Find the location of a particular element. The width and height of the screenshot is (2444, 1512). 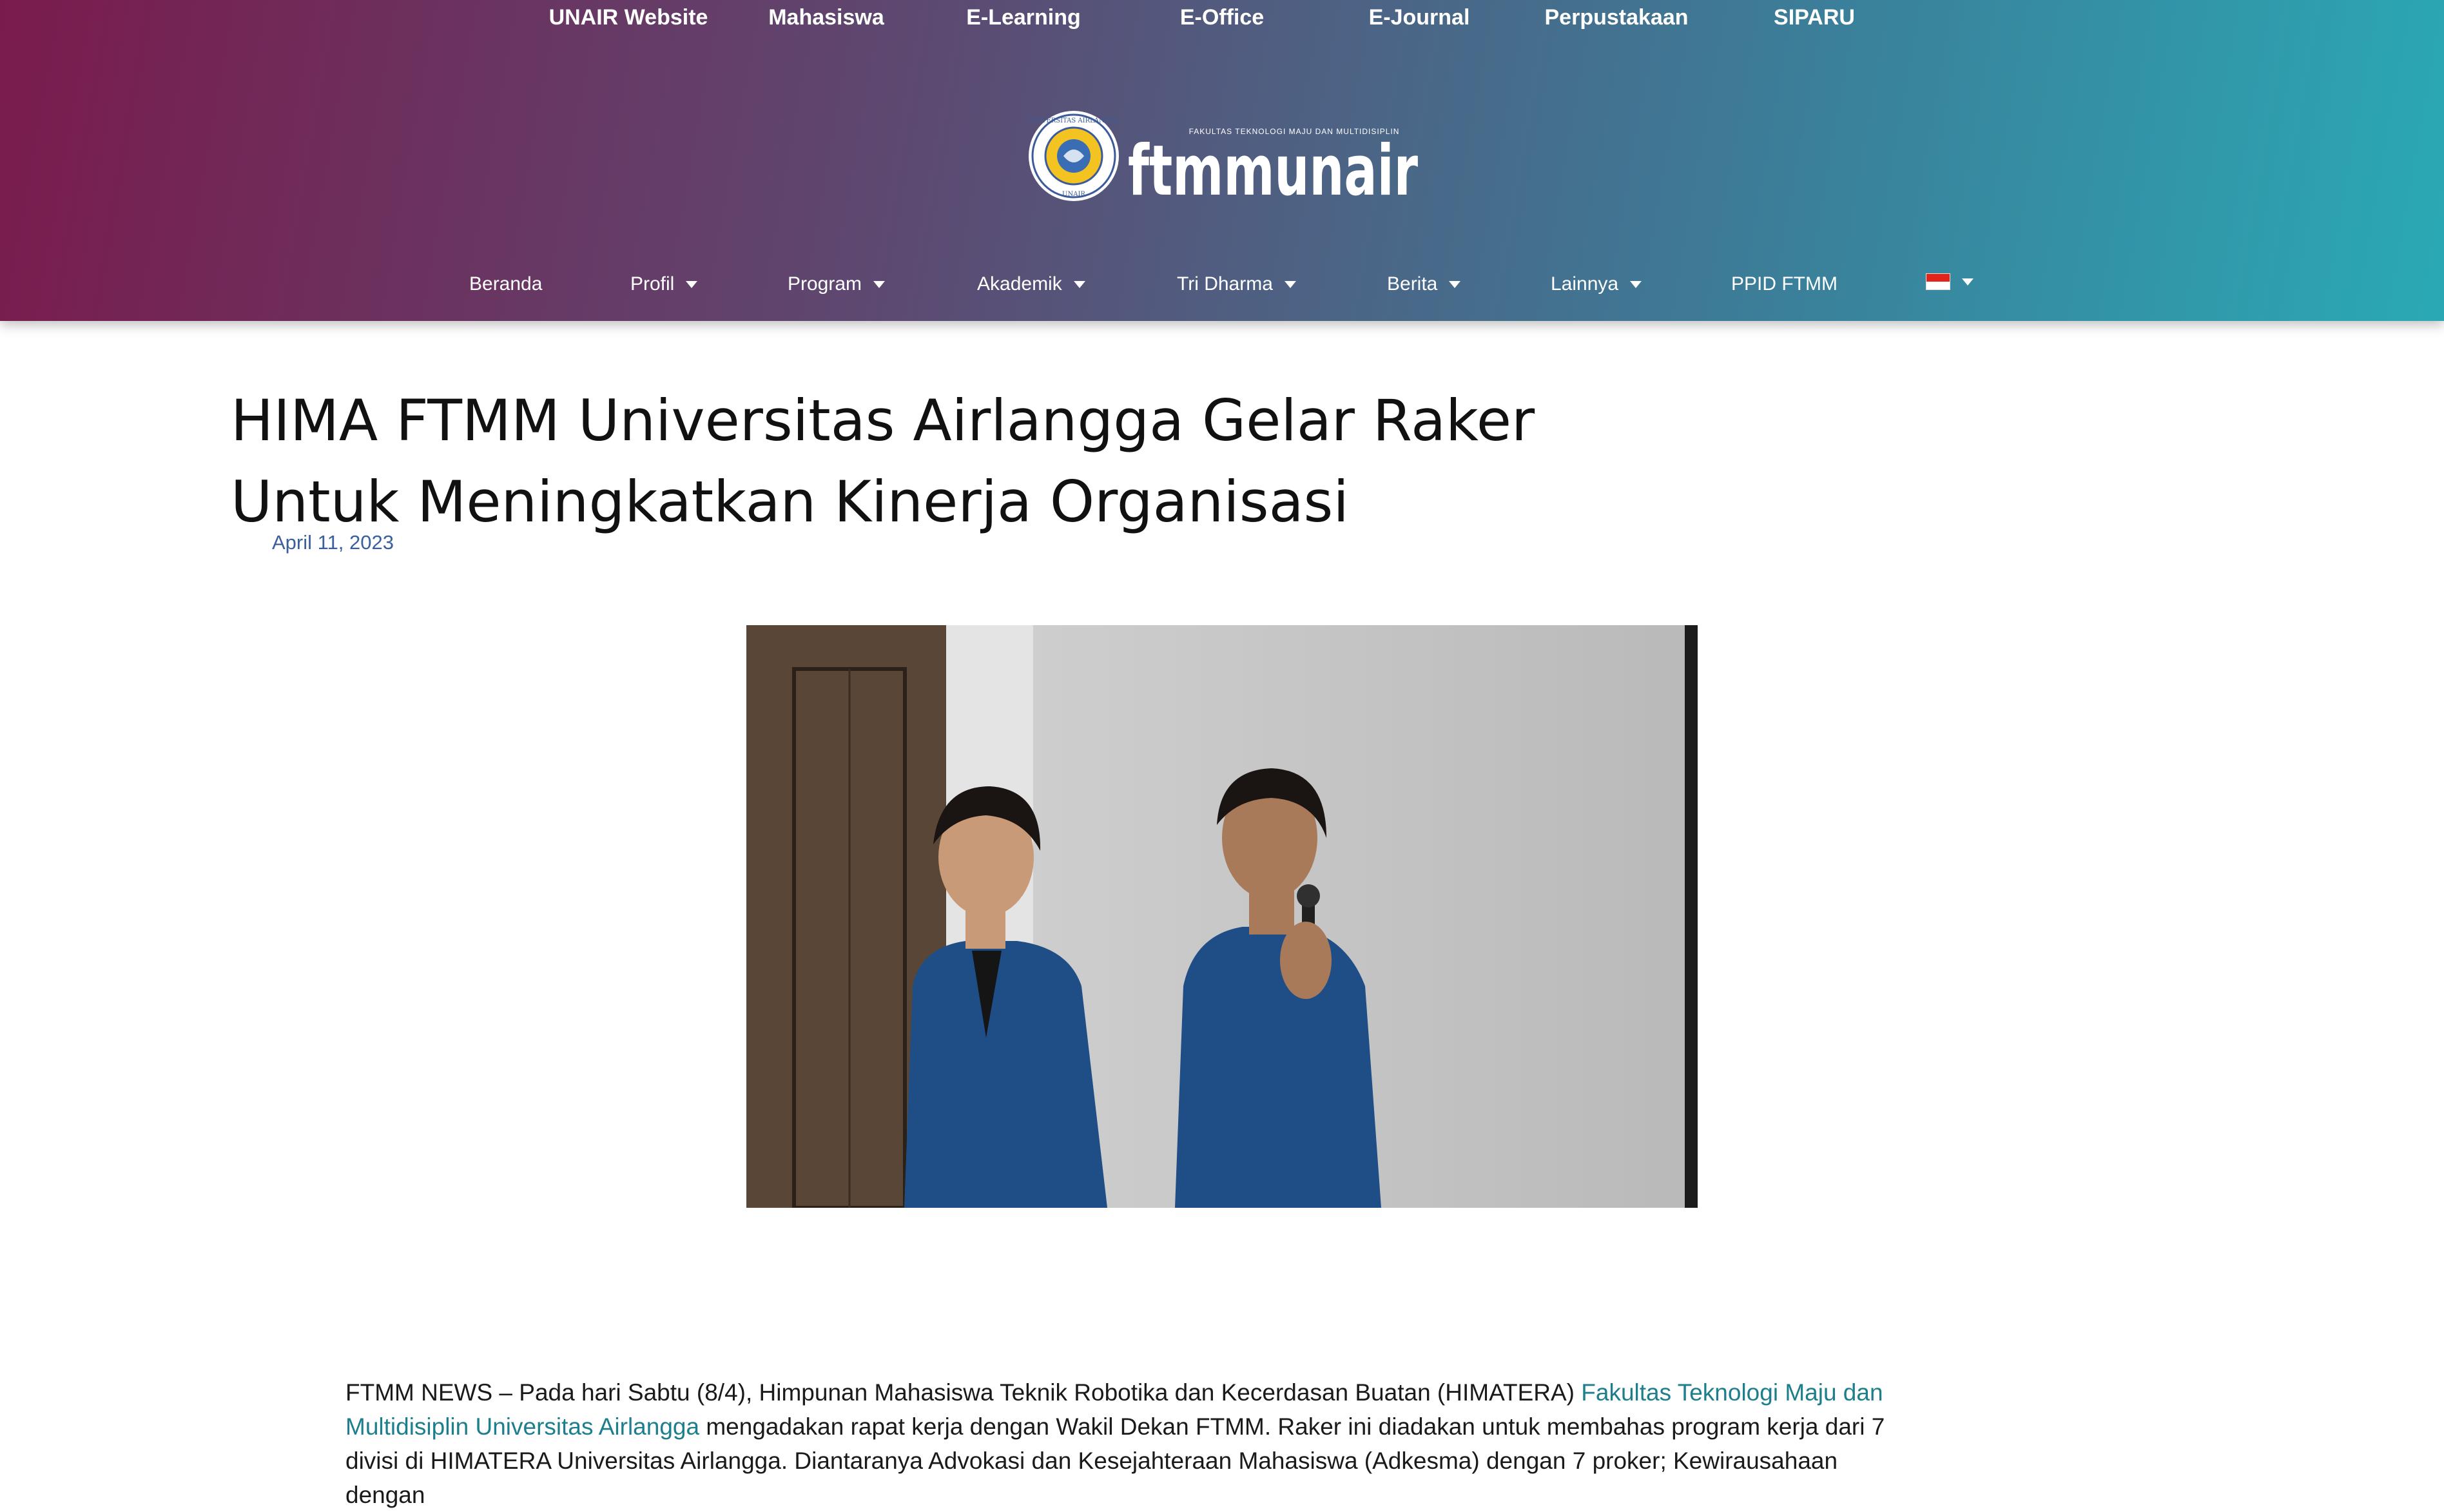

language-switcher is located at coordinates (1950, 281).